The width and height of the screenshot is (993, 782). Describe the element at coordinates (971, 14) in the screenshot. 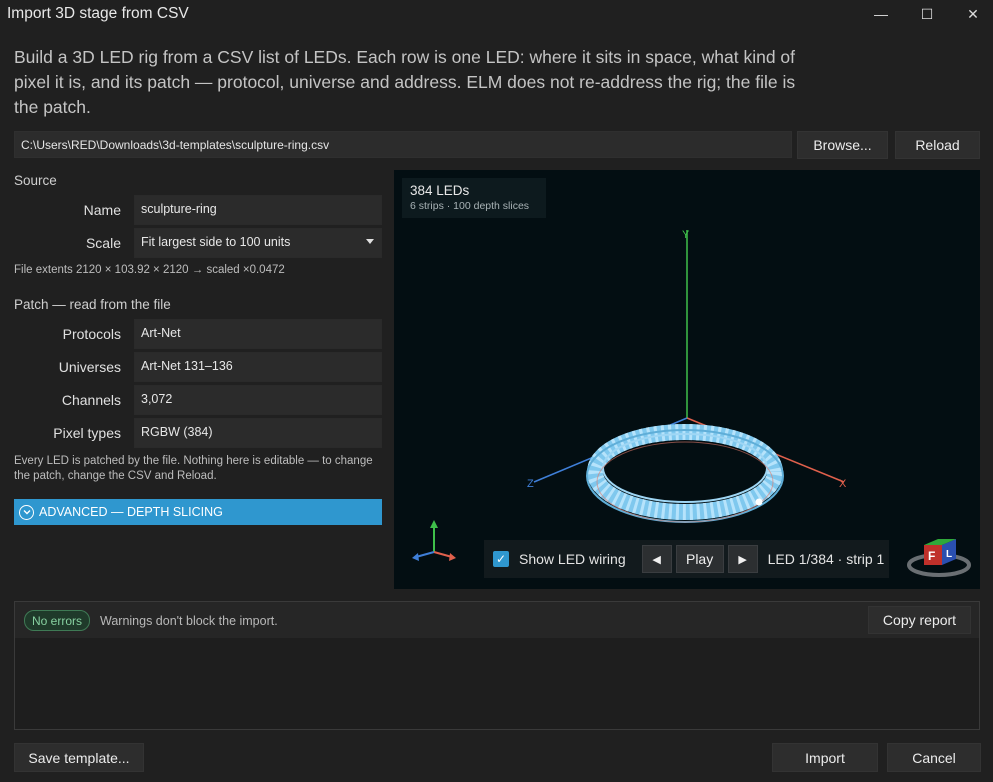

I see `close-button: ✕` at that location.